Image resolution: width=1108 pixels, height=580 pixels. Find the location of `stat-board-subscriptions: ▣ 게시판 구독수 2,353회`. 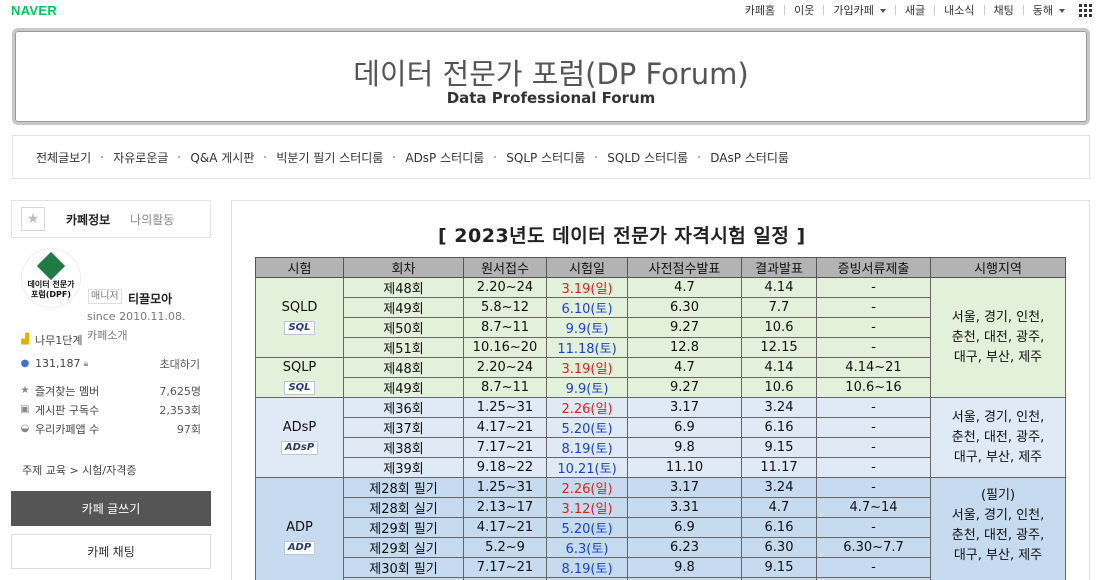

stat-board-subscriptions: ▣ 게시판 구독수 2,353회 is located at coordinates (111, 409).